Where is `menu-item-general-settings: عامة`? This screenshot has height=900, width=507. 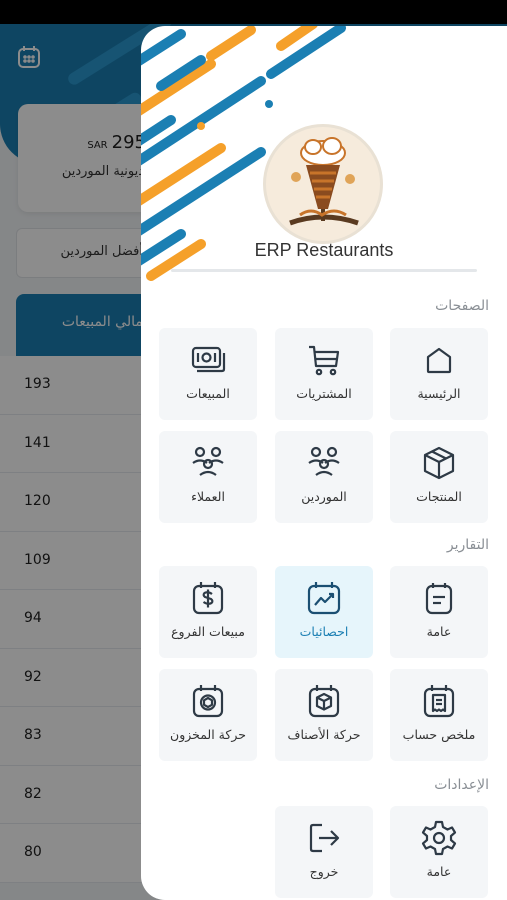
menu-item-general-settings: عامة is located at coordinates (439, 852).